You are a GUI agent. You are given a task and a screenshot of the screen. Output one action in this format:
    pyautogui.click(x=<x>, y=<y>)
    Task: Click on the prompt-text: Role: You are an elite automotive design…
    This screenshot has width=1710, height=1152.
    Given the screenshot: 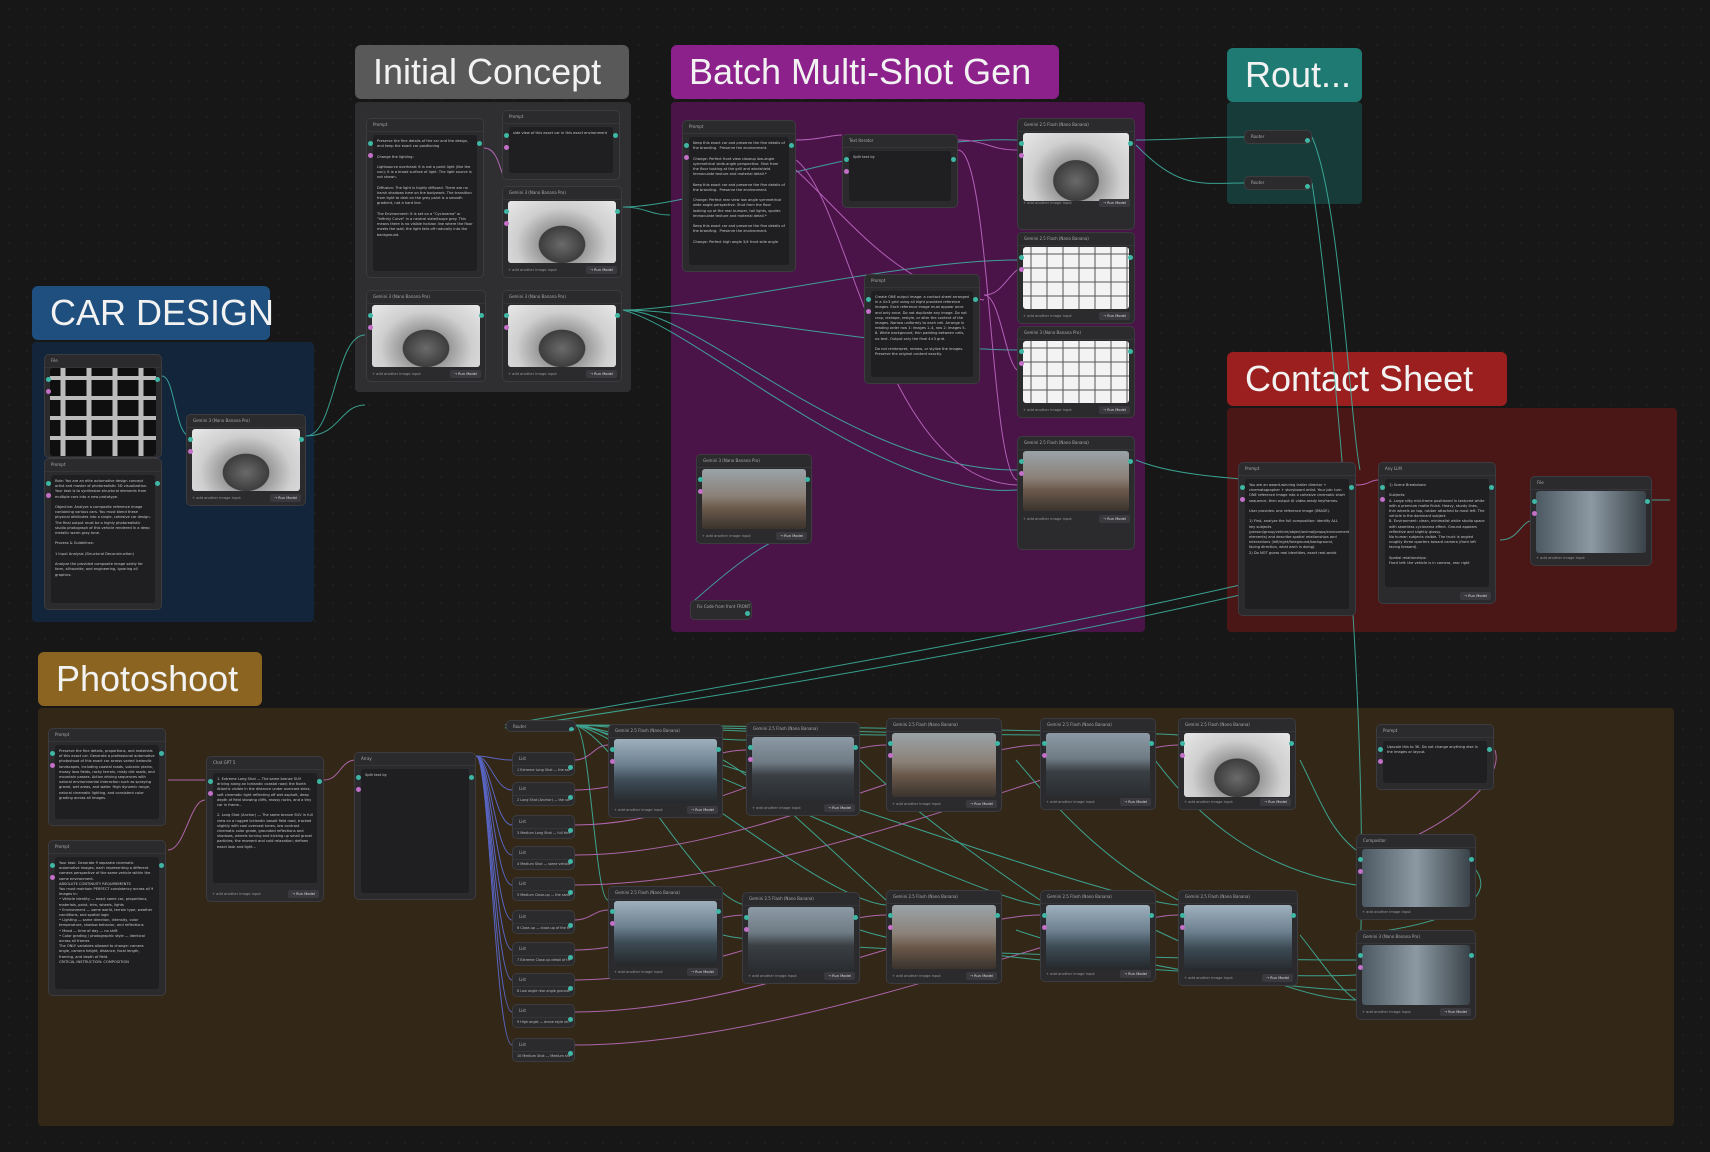 What is the action you would take?
    pyautogui.click(x=103, y=539)
    